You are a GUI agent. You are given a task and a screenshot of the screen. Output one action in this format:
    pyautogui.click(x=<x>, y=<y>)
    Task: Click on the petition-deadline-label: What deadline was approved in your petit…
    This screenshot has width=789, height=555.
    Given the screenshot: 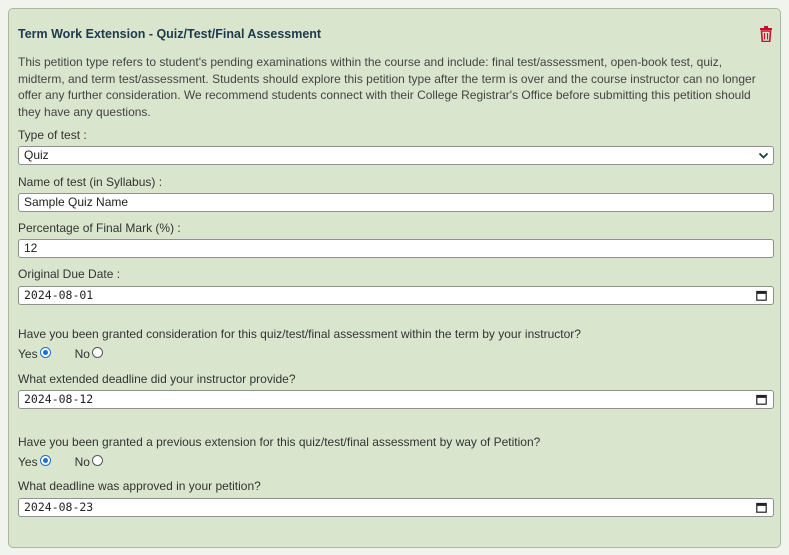 What is the action you would take?
    pyautogui.click(x=139, y=486)
    